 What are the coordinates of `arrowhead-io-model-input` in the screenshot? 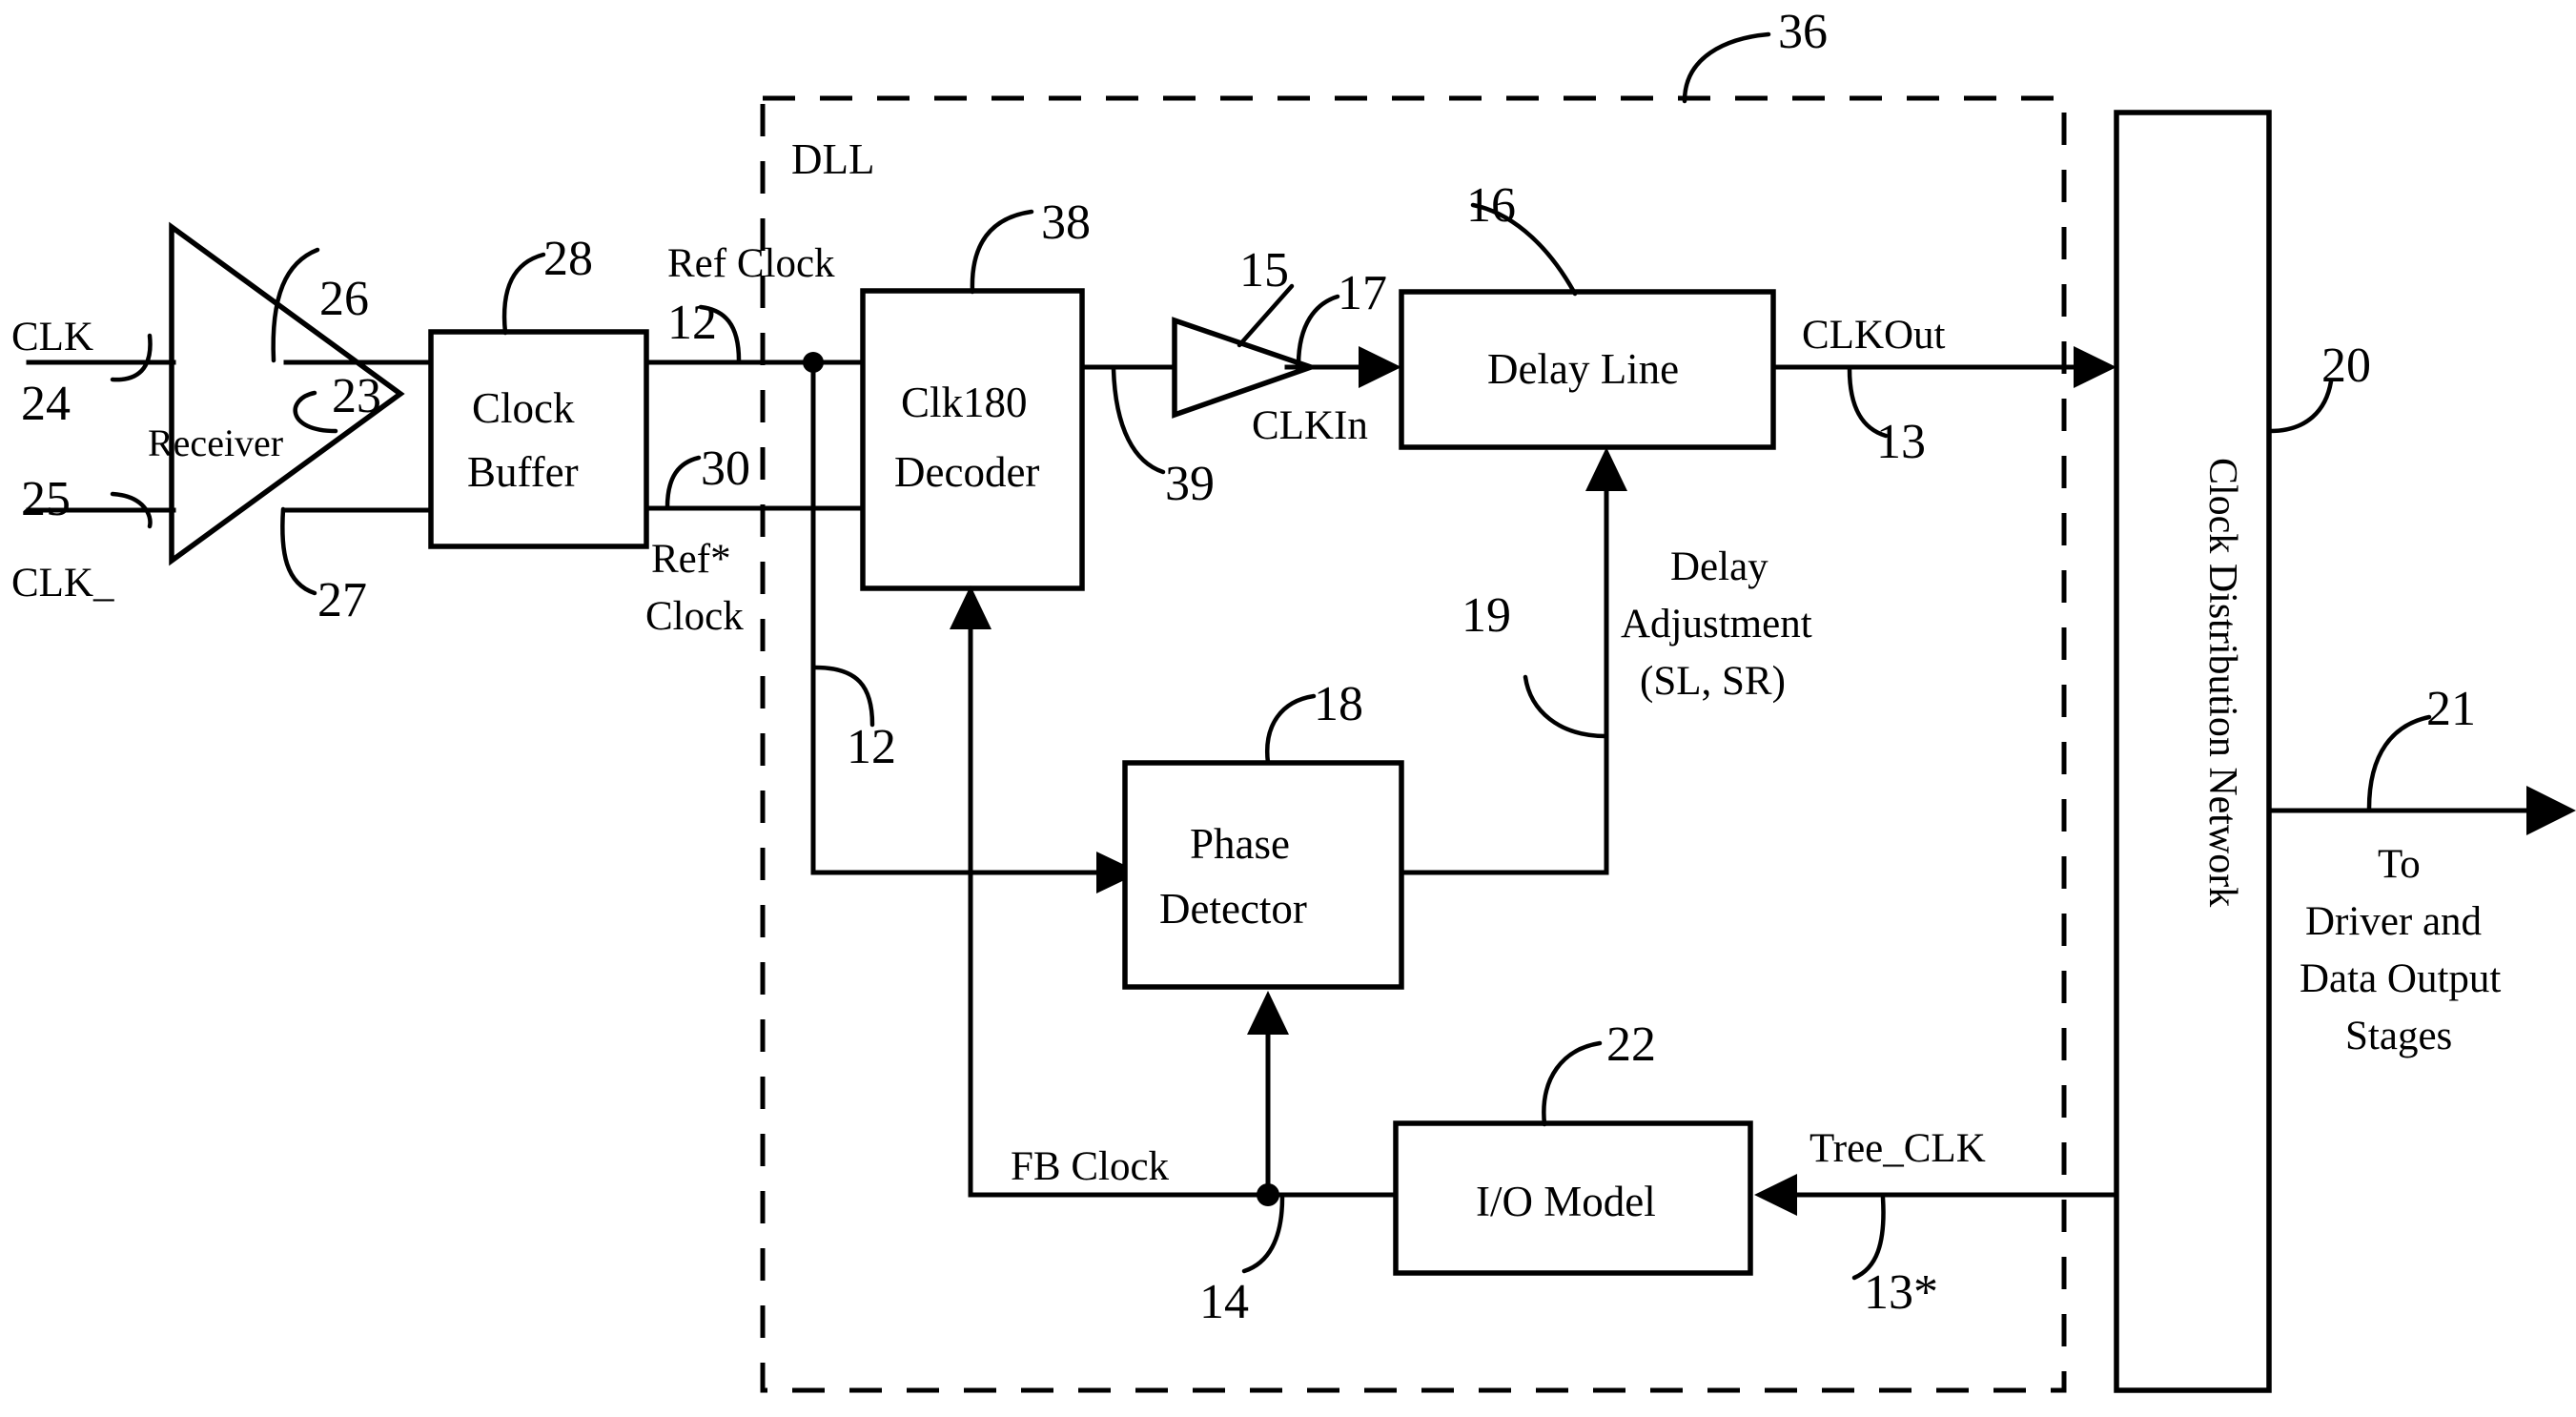 It's located at (1776, 1195).